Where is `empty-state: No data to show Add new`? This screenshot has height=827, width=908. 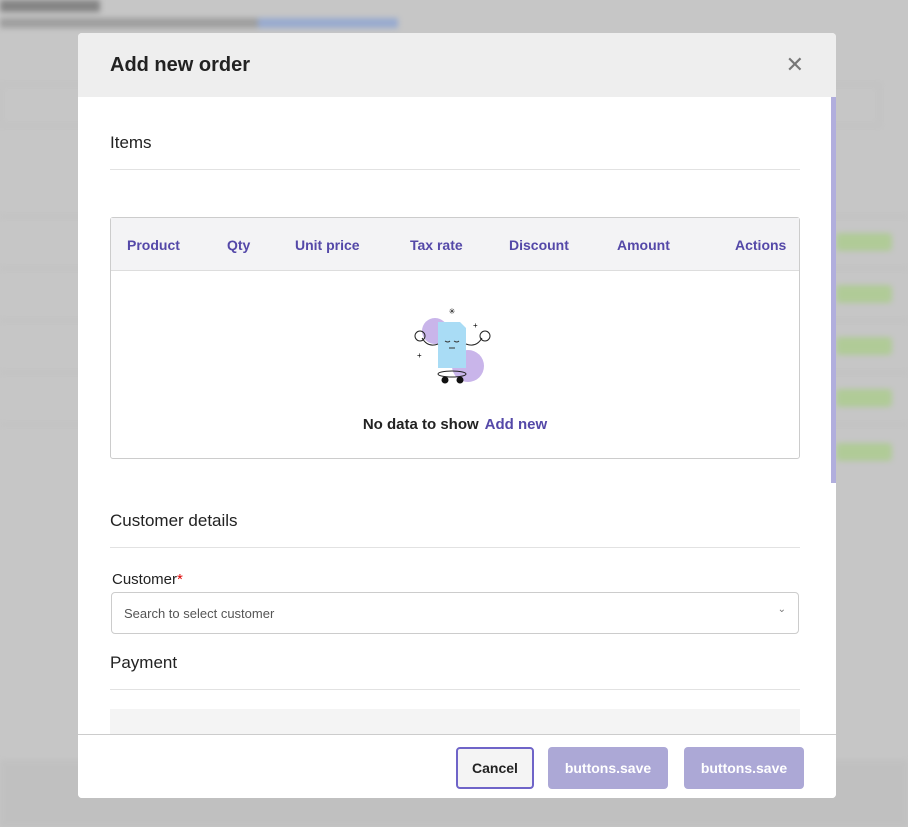
empty-state: No data to show Add new is located at coordinates (455, 424).